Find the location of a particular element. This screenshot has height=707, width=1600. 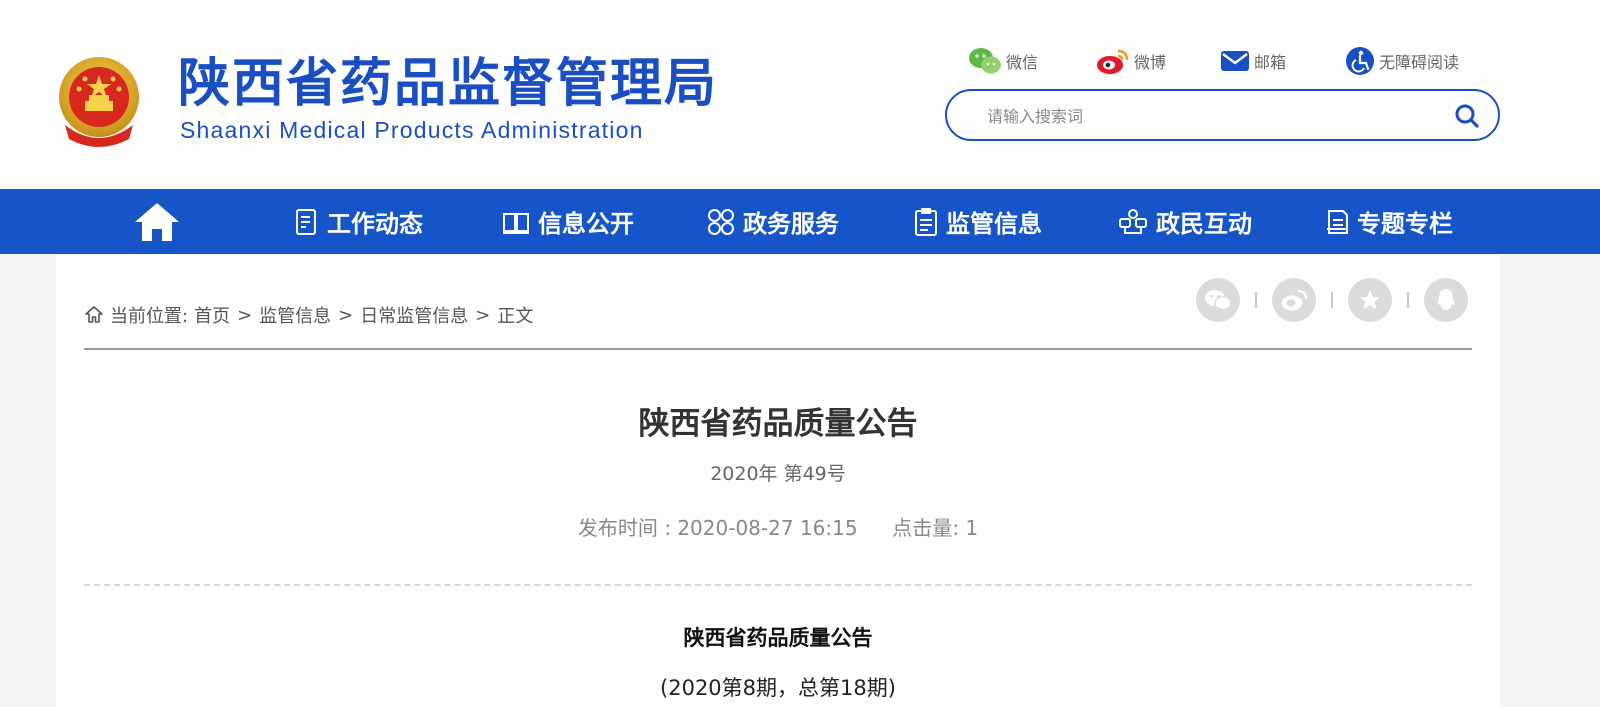

share-weibo-button is located at coordinates (1294, 300).